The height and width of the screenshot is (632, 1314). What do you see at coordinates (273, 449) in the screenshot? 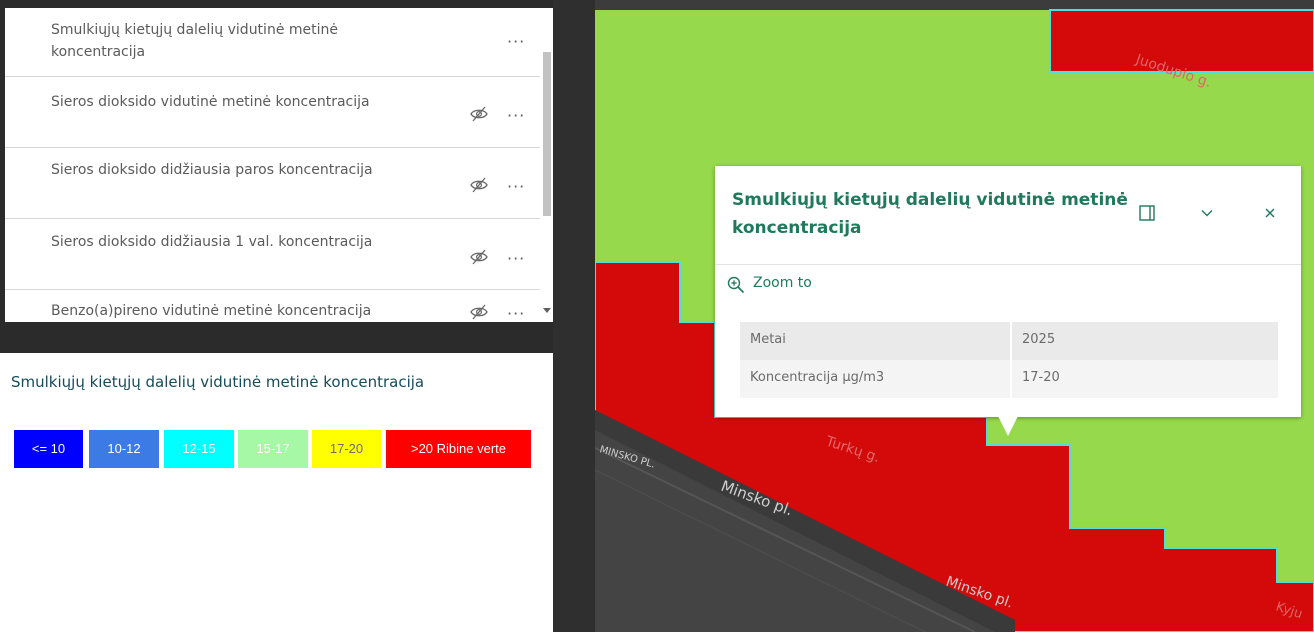
I see `legend-swatch: 15-17` at bounding box center [273, 449].